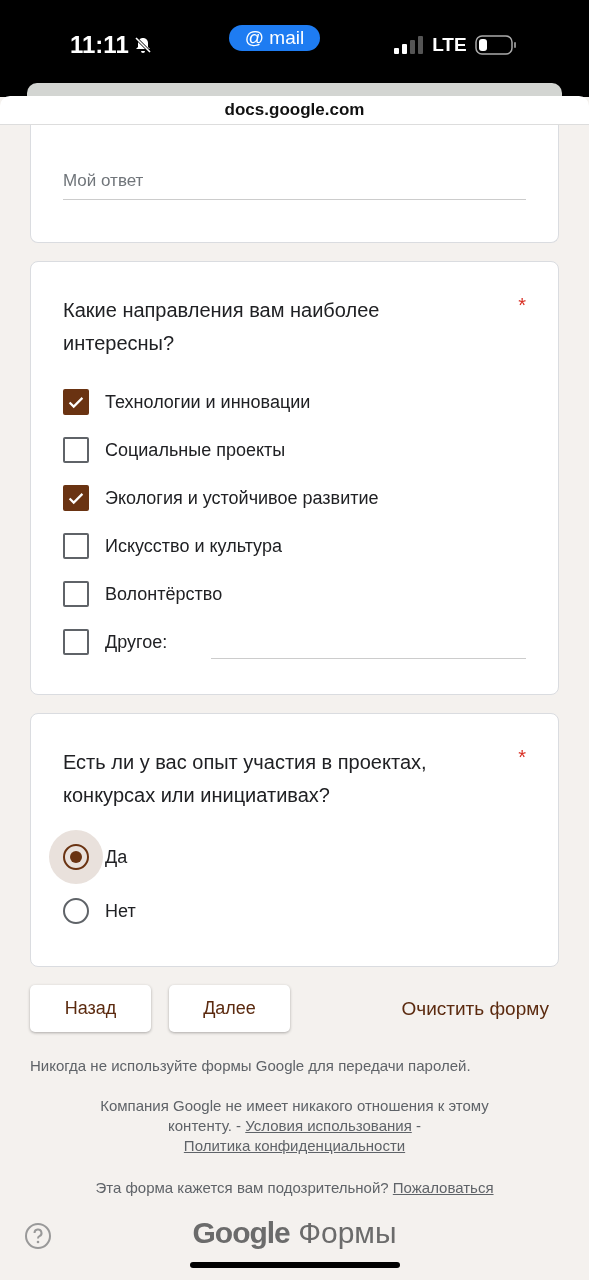 This screenshot has height=1280, width=589. What do you see at coordinates (229, 1008) in the screenshot?
I see `next-button: Далее` at bounding box center [229, 1008].